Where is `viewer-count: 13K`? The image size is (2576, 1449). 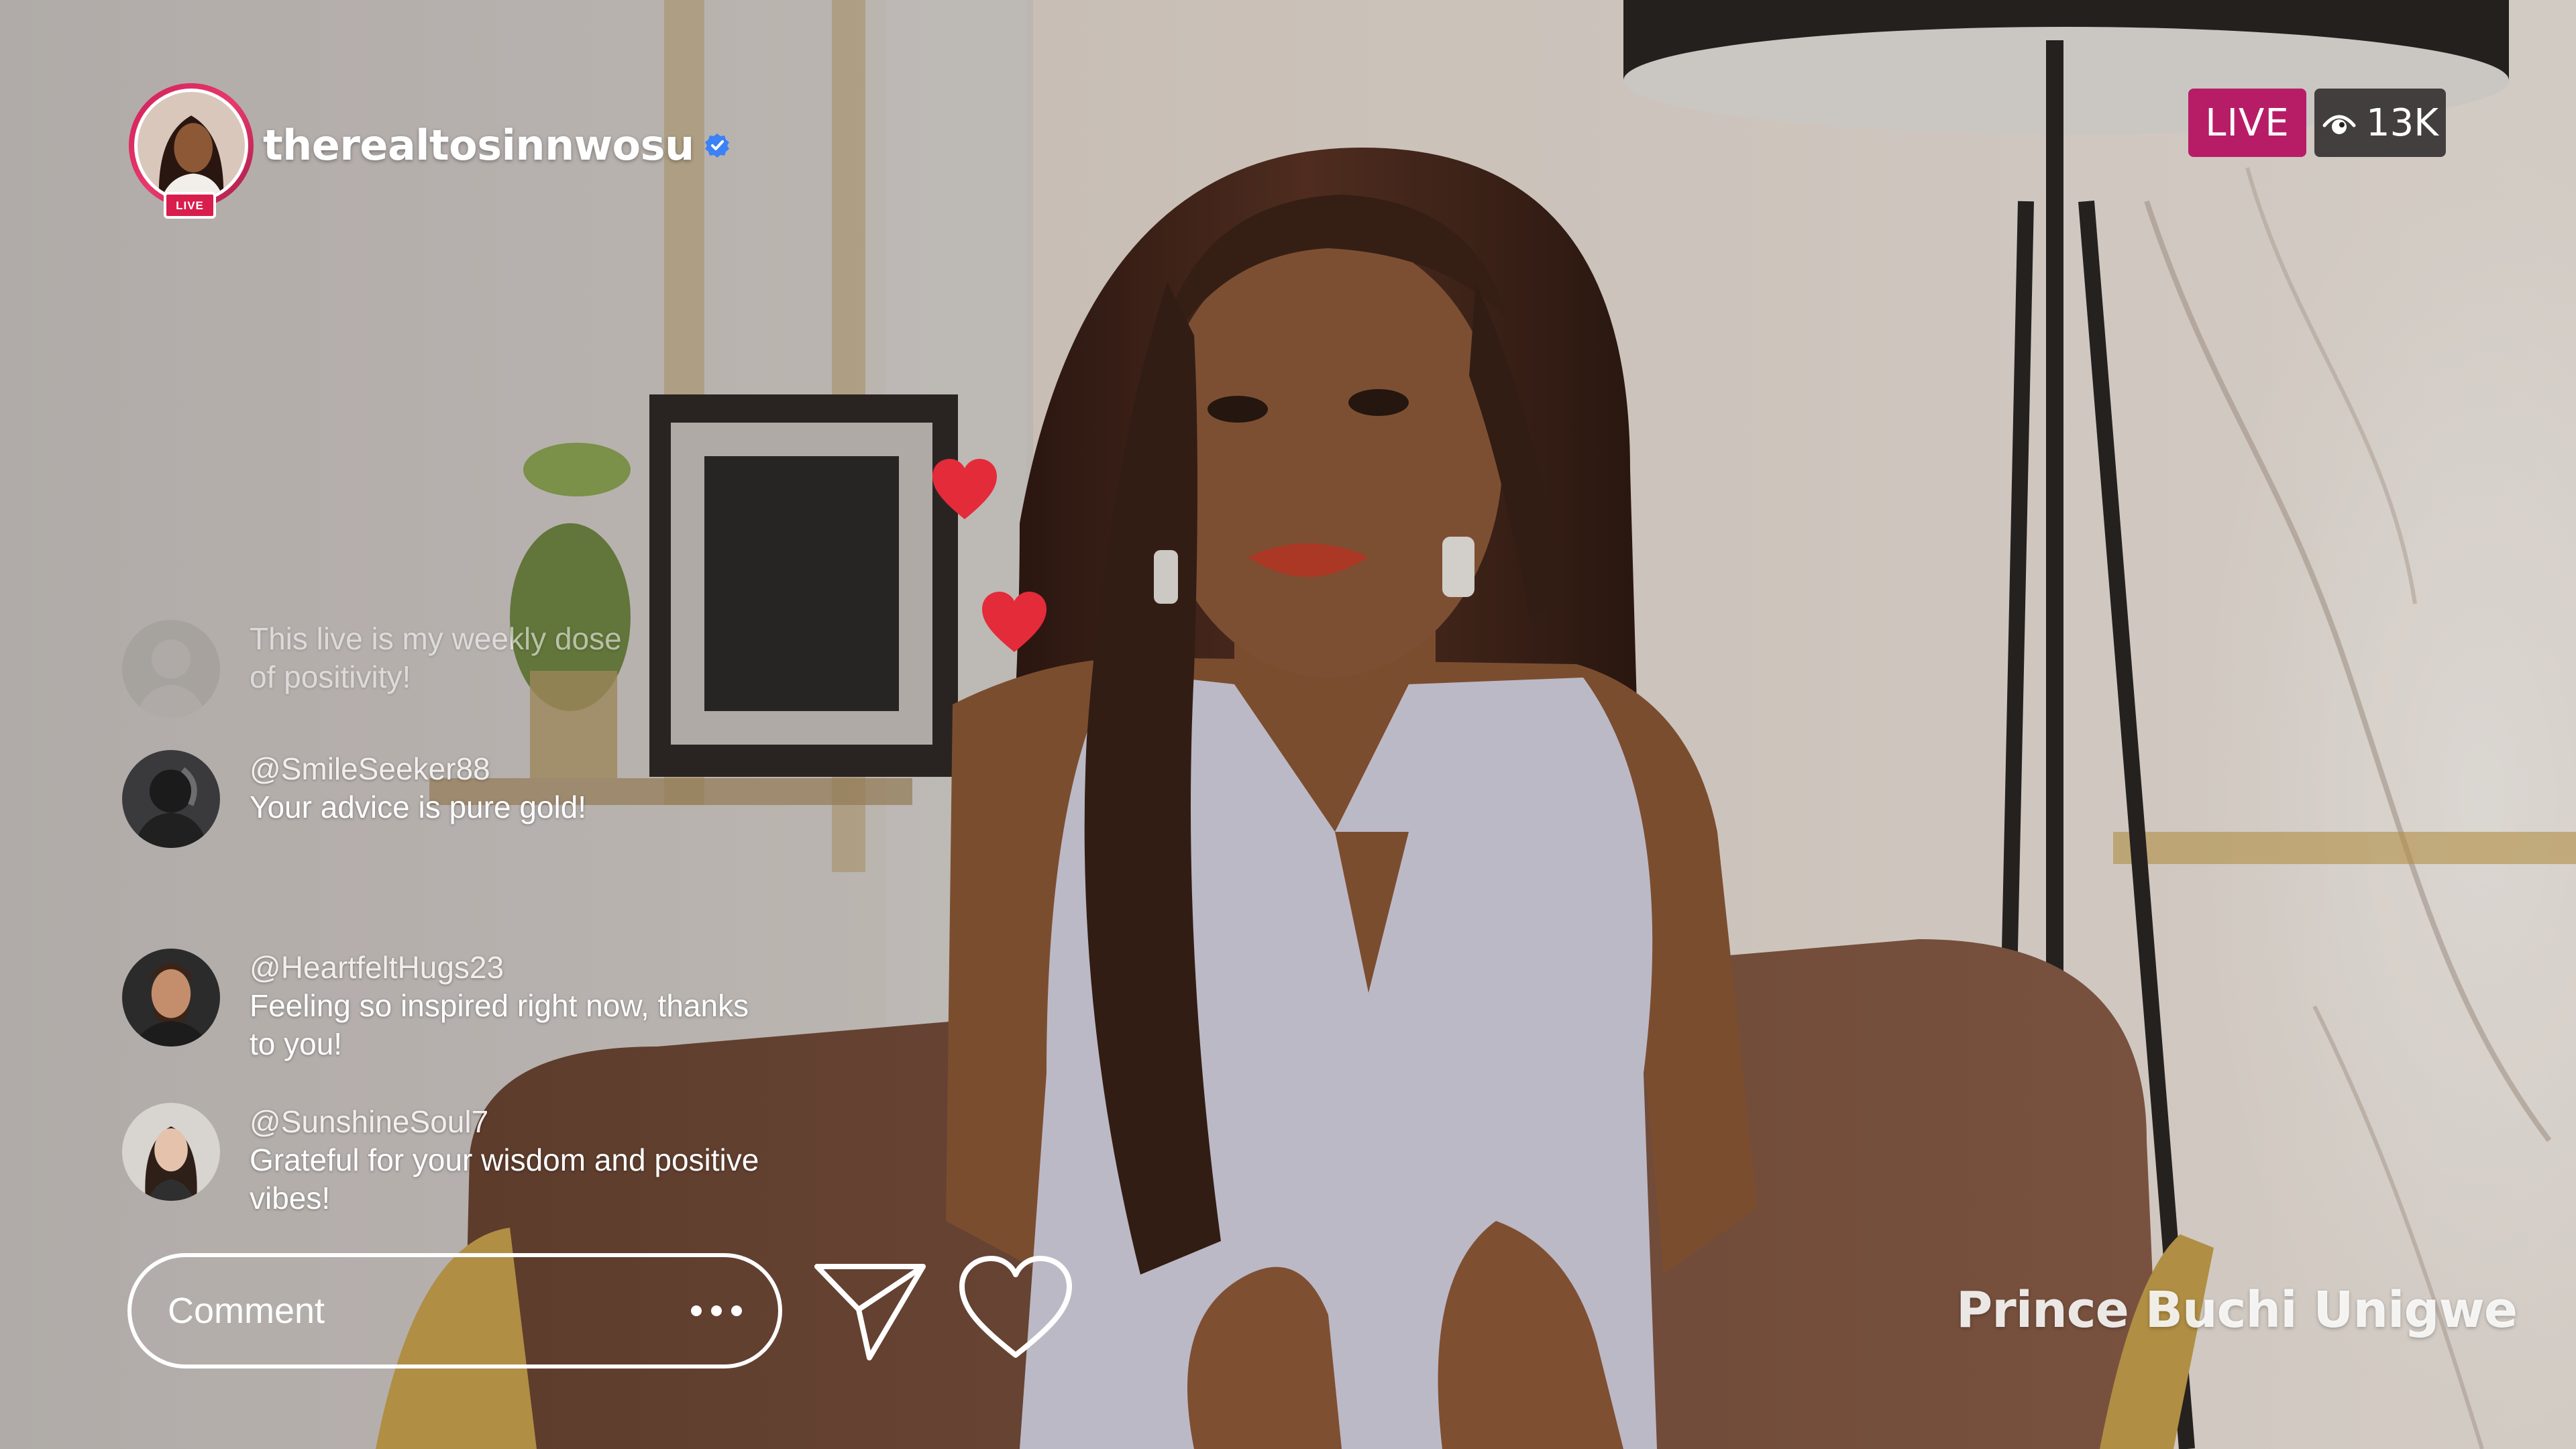 viewer-count: 13K is located at coordinates (2402, 123).